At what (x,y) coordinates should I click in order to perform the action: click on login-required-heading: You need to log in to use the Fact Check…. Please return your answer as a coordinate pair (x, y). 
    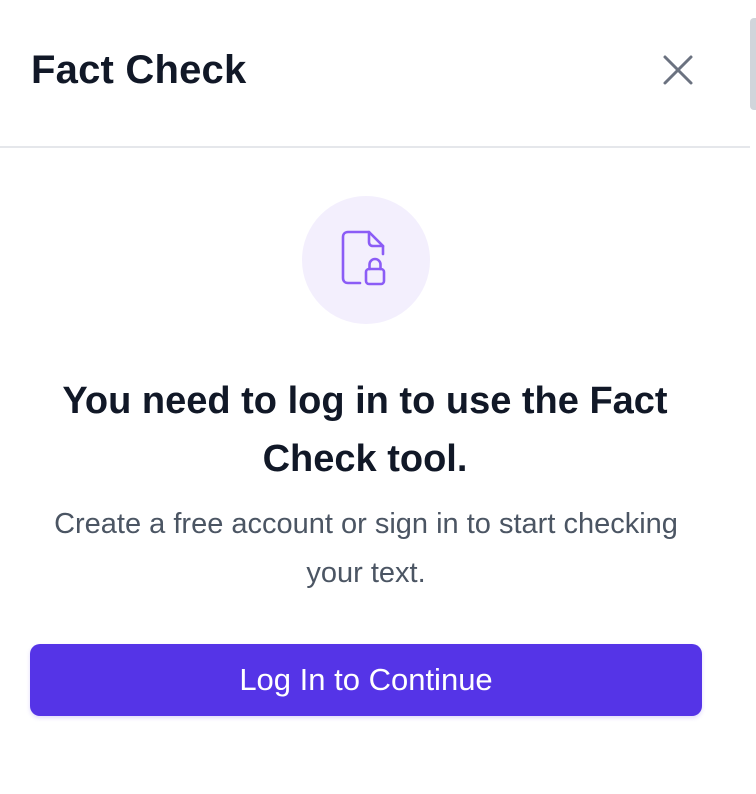
    Looking at the image, I should click on (365, 430).